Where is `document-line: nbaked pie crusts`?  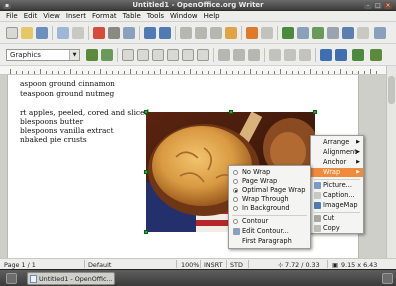 document-line: nbaked pie crusts is located at coordinates (53, 139).